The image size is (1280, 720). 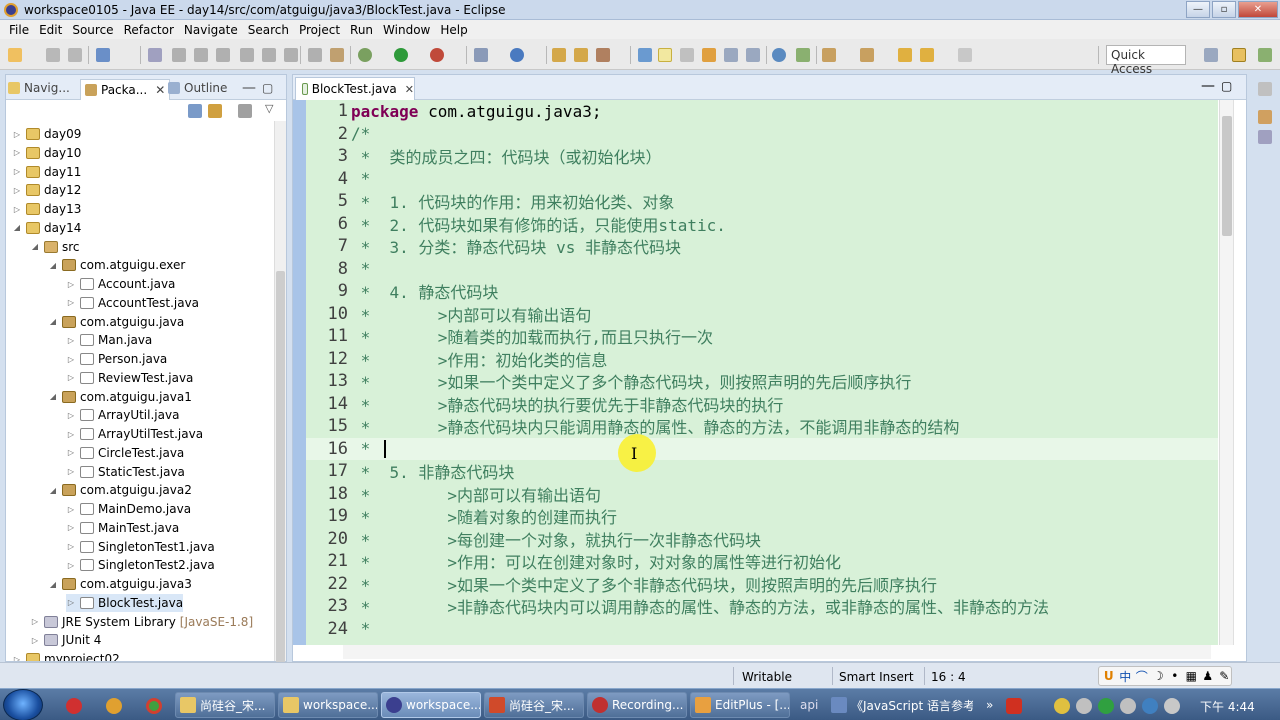 What do you see at coordinates (809, 705) in the screenshot?
I see `taskbar-item-api: api` at bounding box center [809, 705].